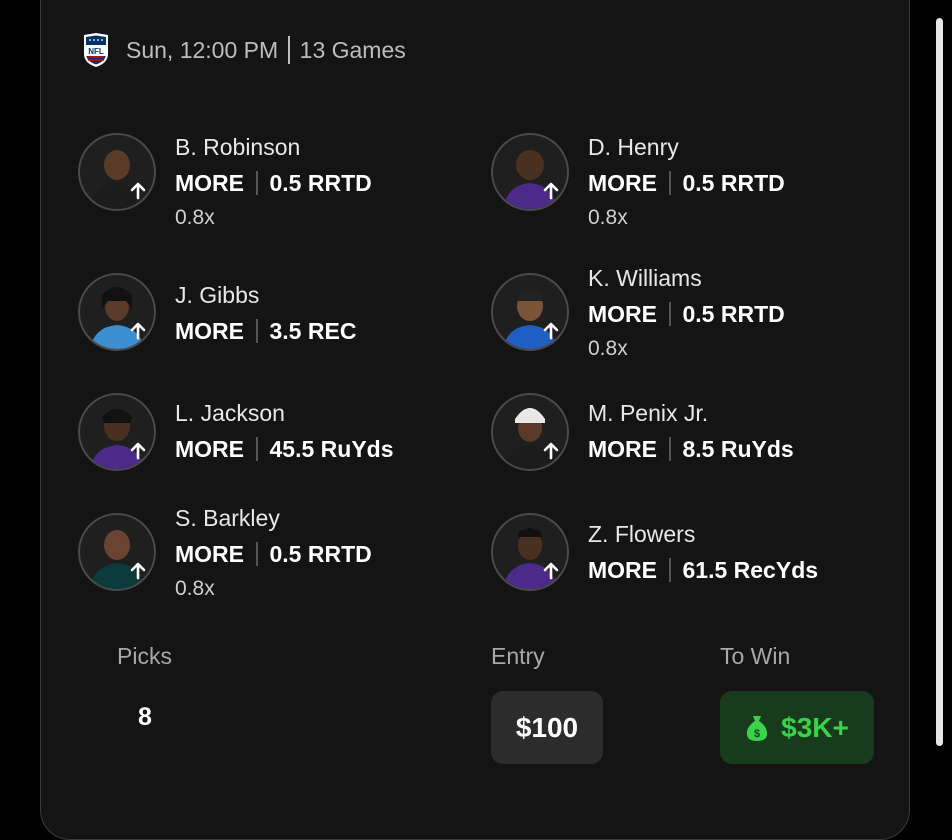  I want to click on pick-line: 61.5 RecYds, so click(750, 570).